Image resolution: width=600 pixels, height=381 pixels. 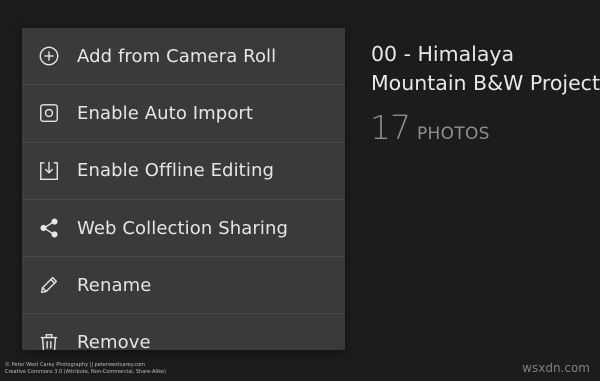 What do you see at coordinates (49, 113) in the screenshot?
I see `camera-square-icon` at bounding box center [49, 113].